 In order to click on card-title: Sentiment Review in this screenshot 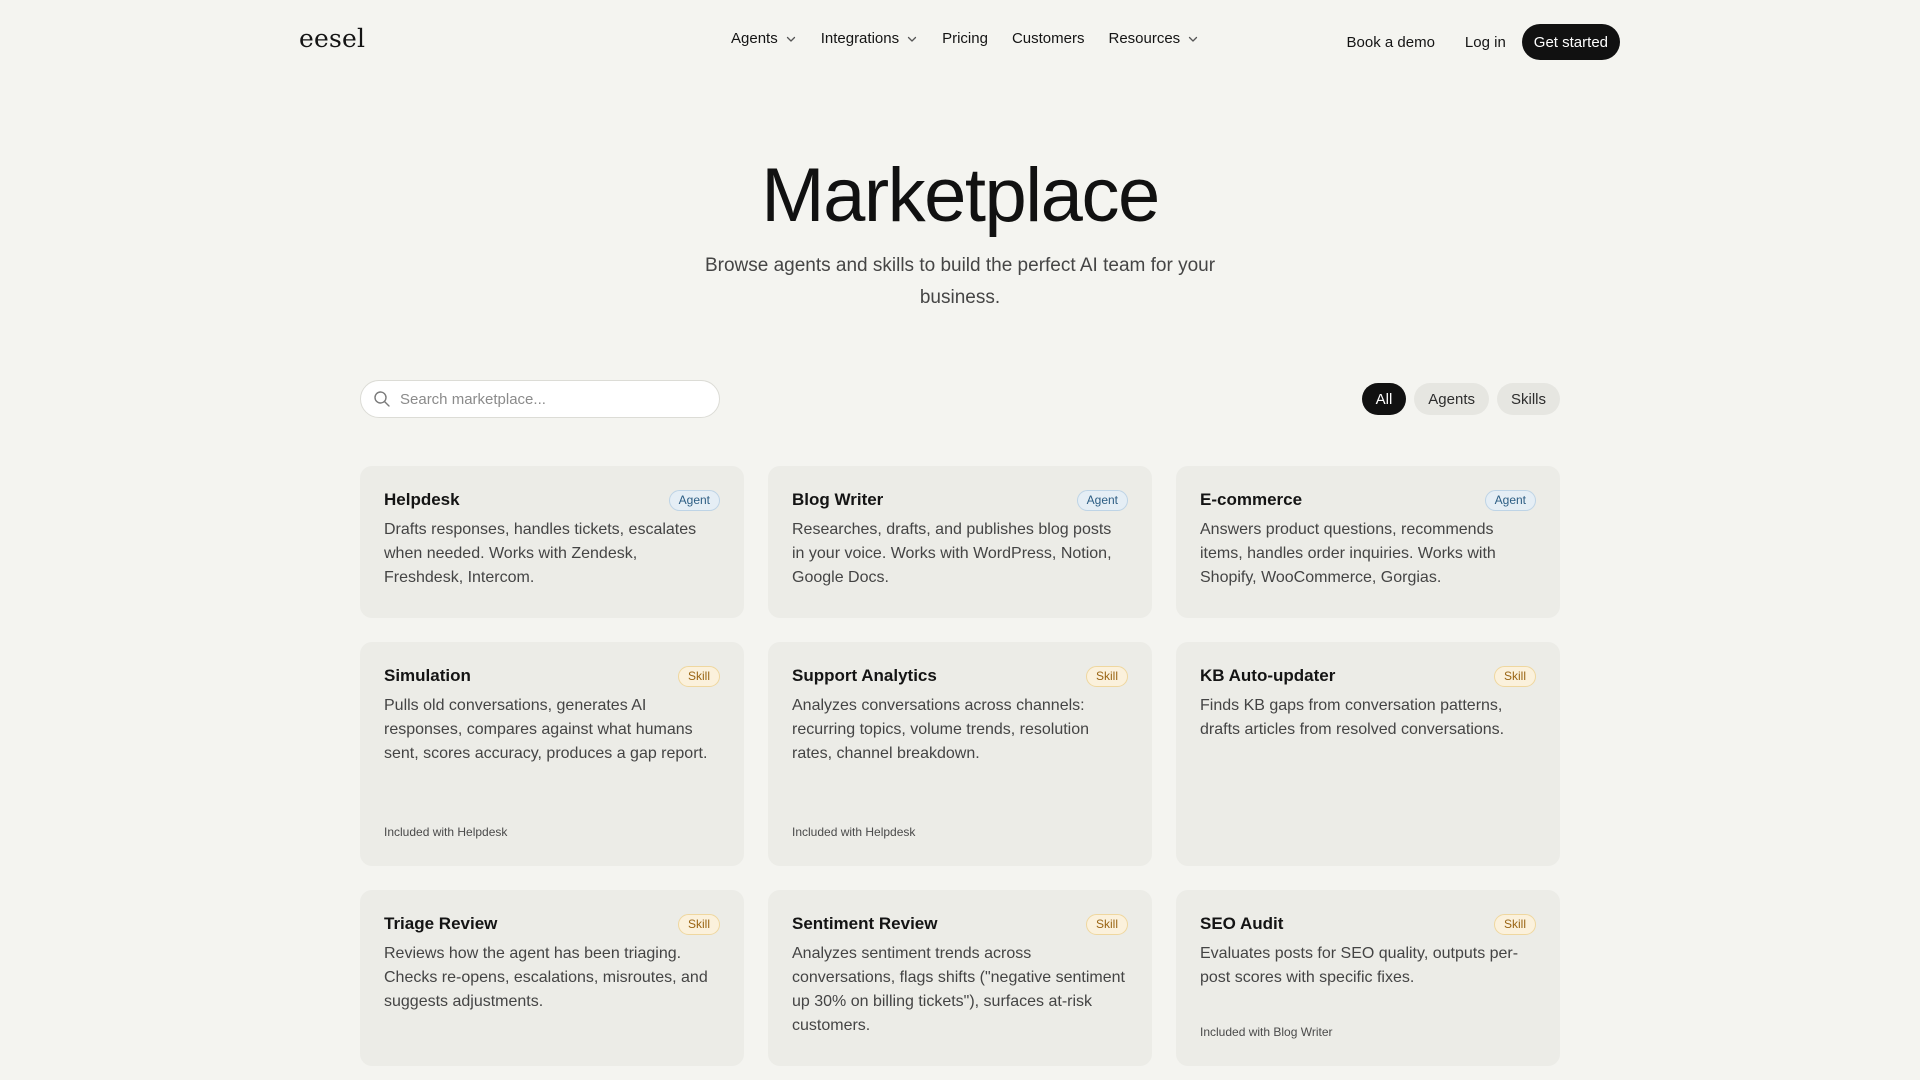, I will do `click(865, 923)`.